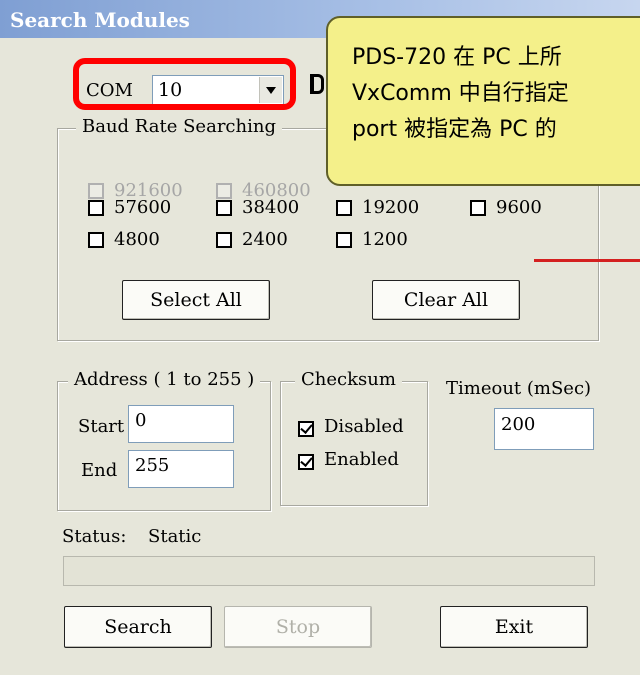  I want to click on timeout-label: Timeout (mSec), so click(519, 388).